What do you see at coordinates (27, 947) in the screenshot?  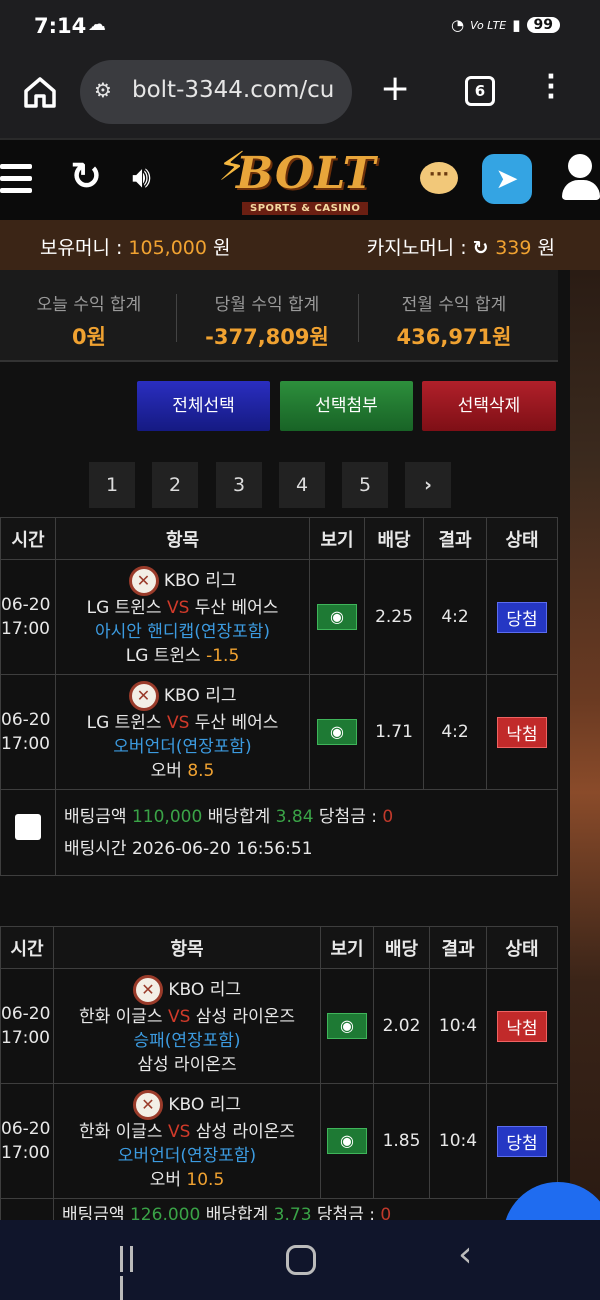 I see `header-time: 시간` at bounding box center [27, 947].